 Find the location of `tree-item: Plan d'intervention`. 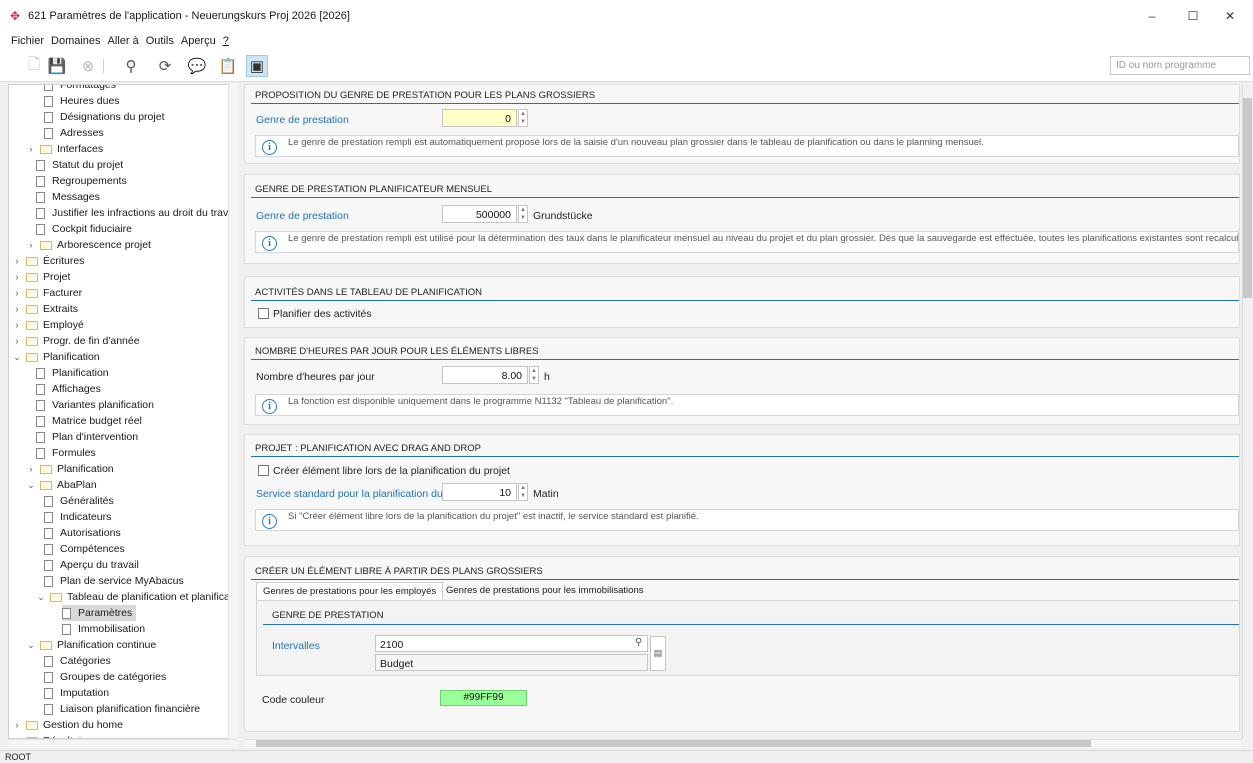

tree-item: Plan d'intervention is located at coordinates (87, 437).